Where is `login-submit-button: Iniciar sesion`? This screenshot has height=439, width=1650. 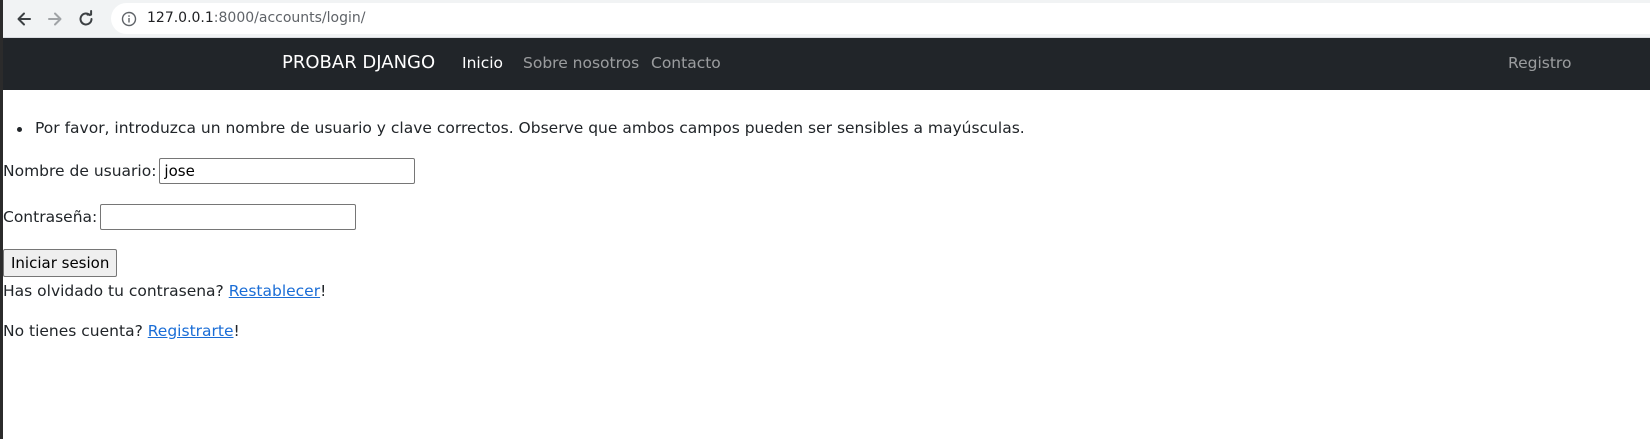 login-submit-button: Iniciar sesion is located at coordinates (60, 263).